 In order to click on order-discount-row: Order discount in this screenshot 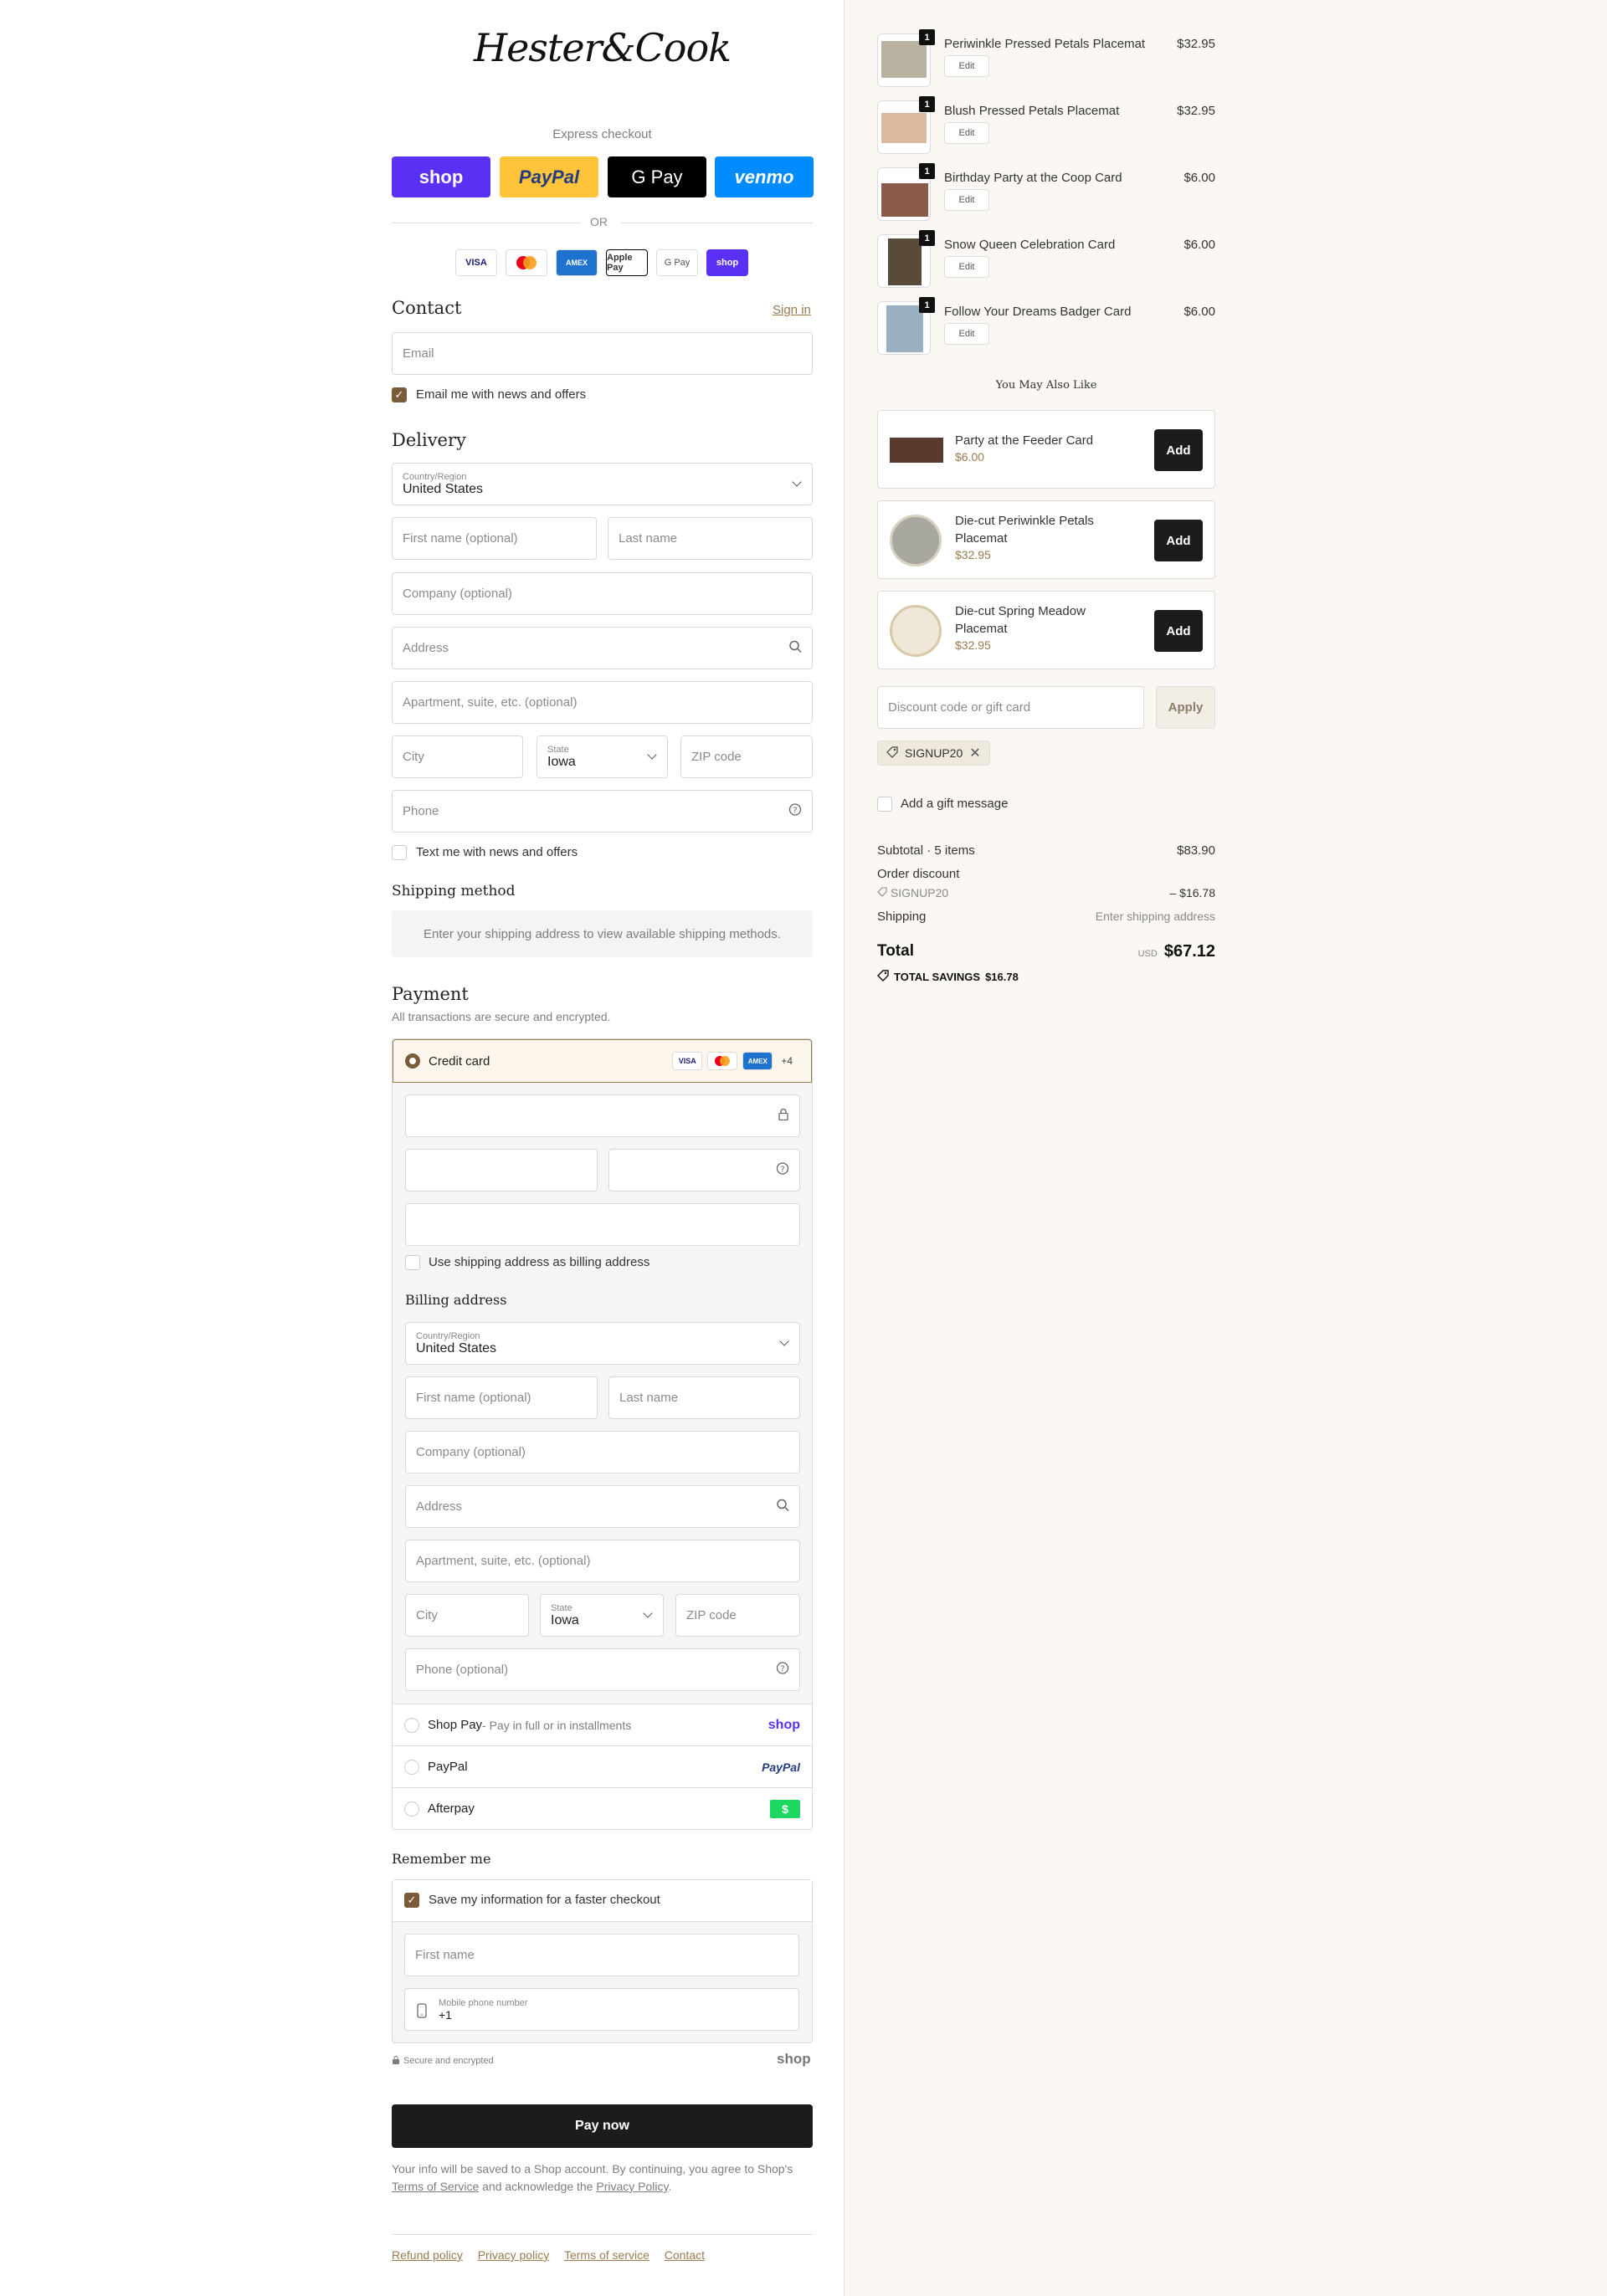, I will do `click(1046, 874)`.